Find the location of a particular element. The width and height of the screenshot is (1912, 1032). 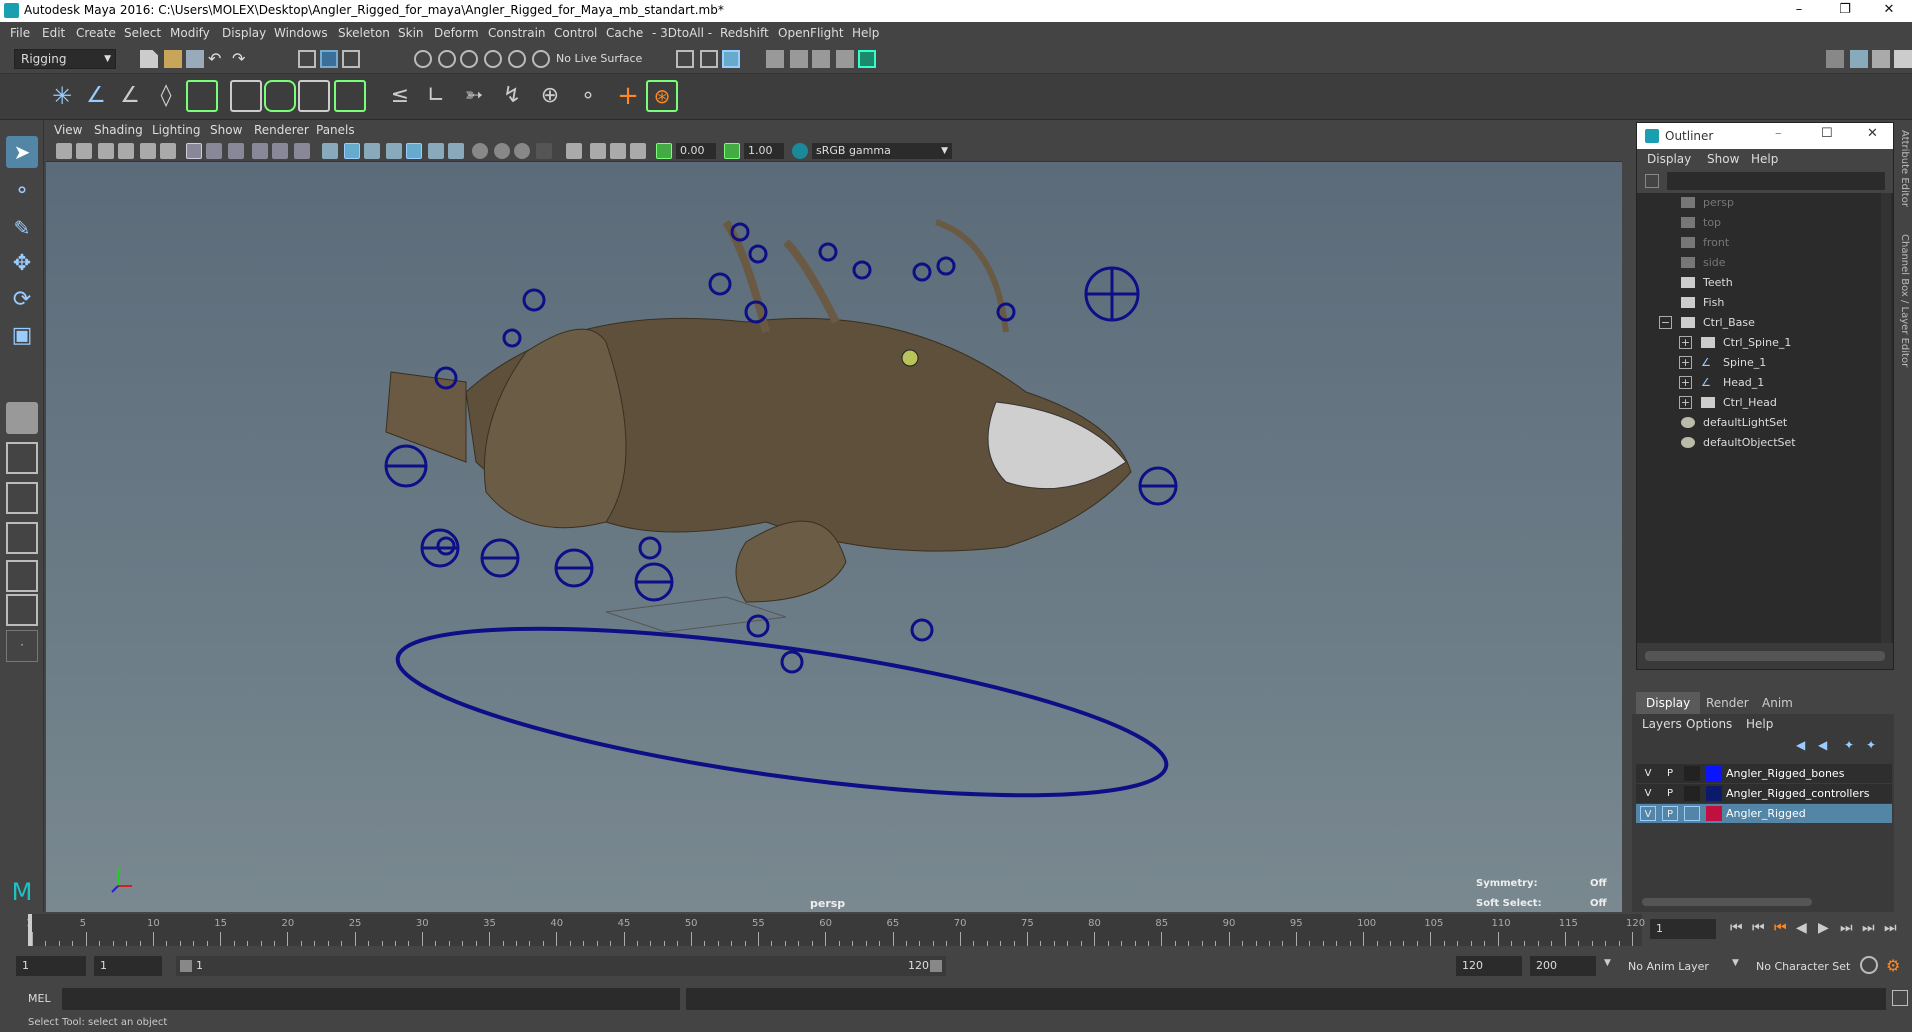

more-layouts-icon: · is located at coordinates (22, 646).